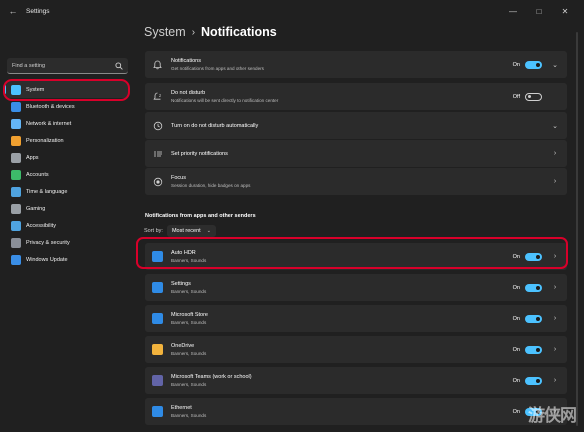 This screenshot has height=432, width=584. Describe the element at coordinates (178, 178) in the screenshot. I see `setting-title: Focus` at that location.